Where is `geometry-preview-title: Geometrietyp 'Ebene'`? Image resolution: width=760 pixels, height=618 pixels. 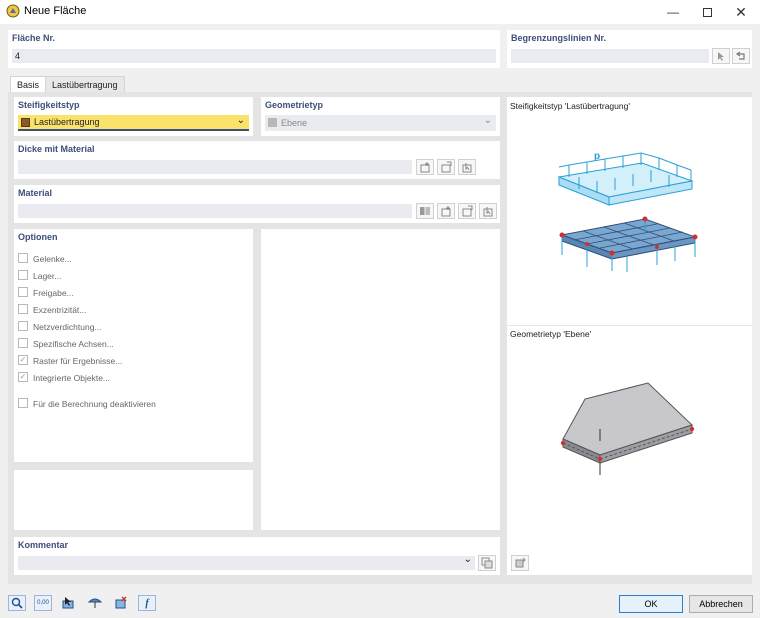
geometry-preview-title: Geometrietyp 'Ebene' is located at coordinates (551, 334).